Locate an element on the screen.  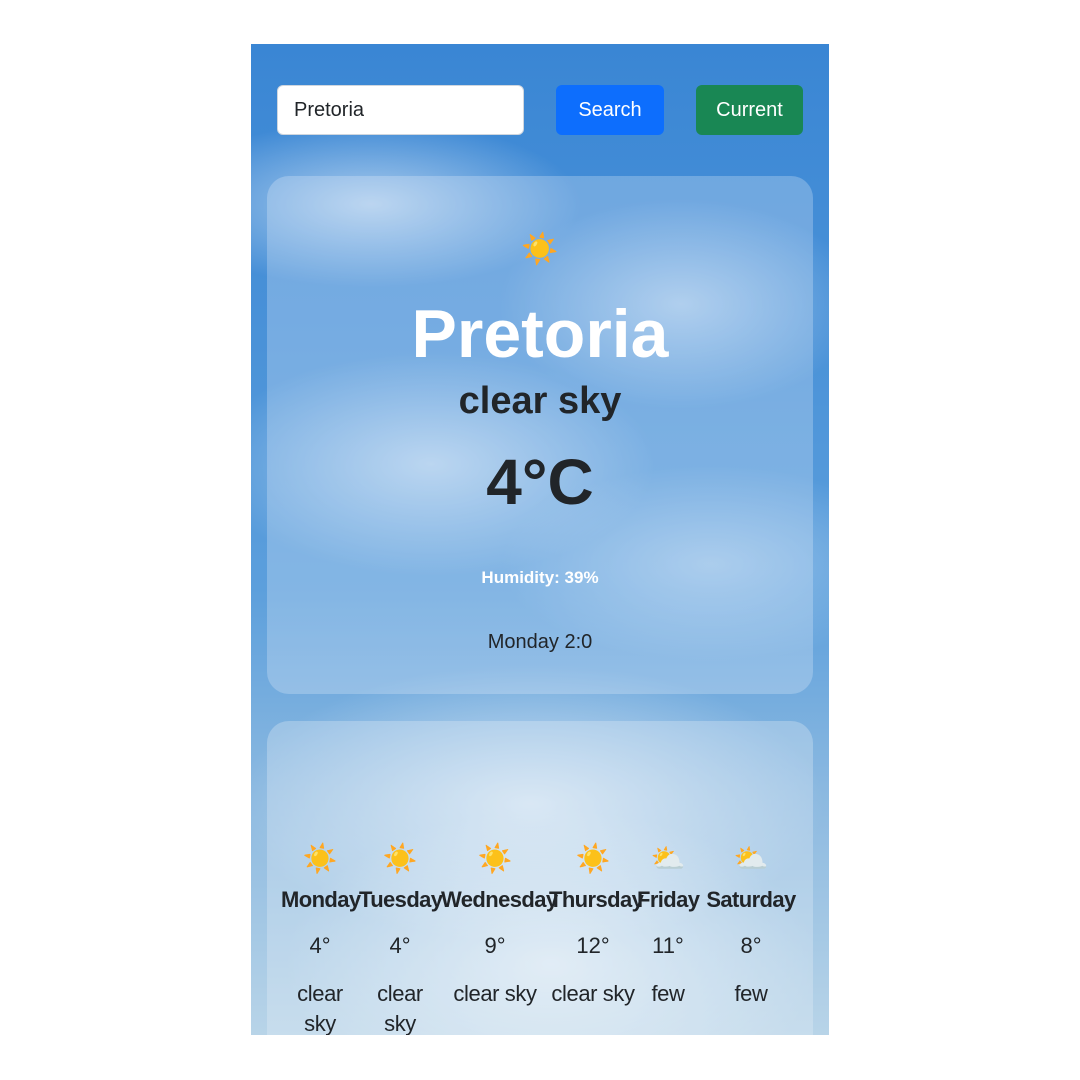
humidity-readout: Humidity: 39% is located at coordinates (540, 578).